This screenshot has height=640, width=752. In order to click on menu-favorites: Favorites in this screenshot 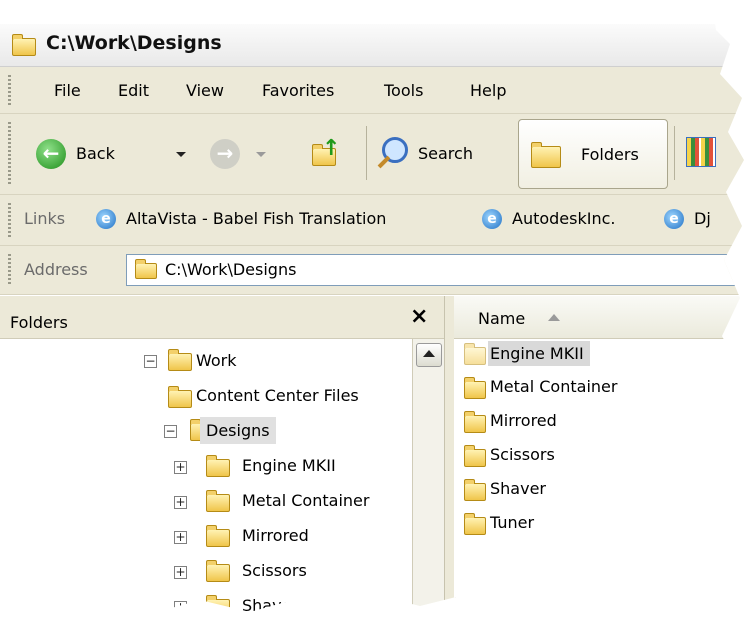, I will do `click(298, 90)`.